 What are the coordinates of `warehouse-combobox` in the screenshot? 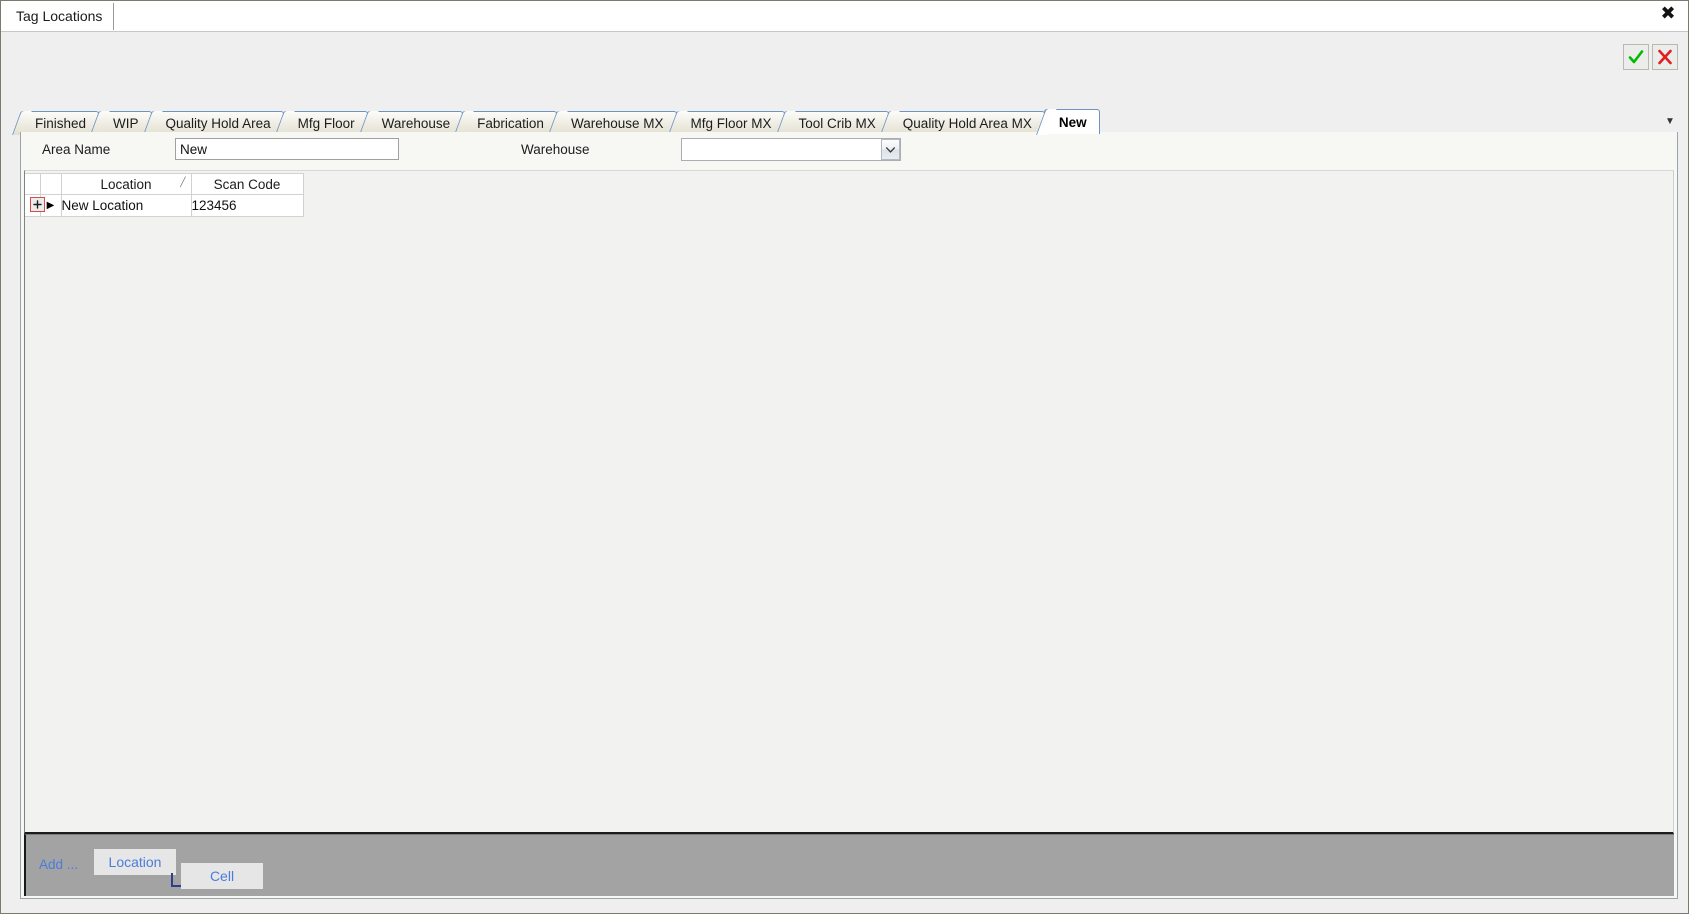 It's located at (791, 149).